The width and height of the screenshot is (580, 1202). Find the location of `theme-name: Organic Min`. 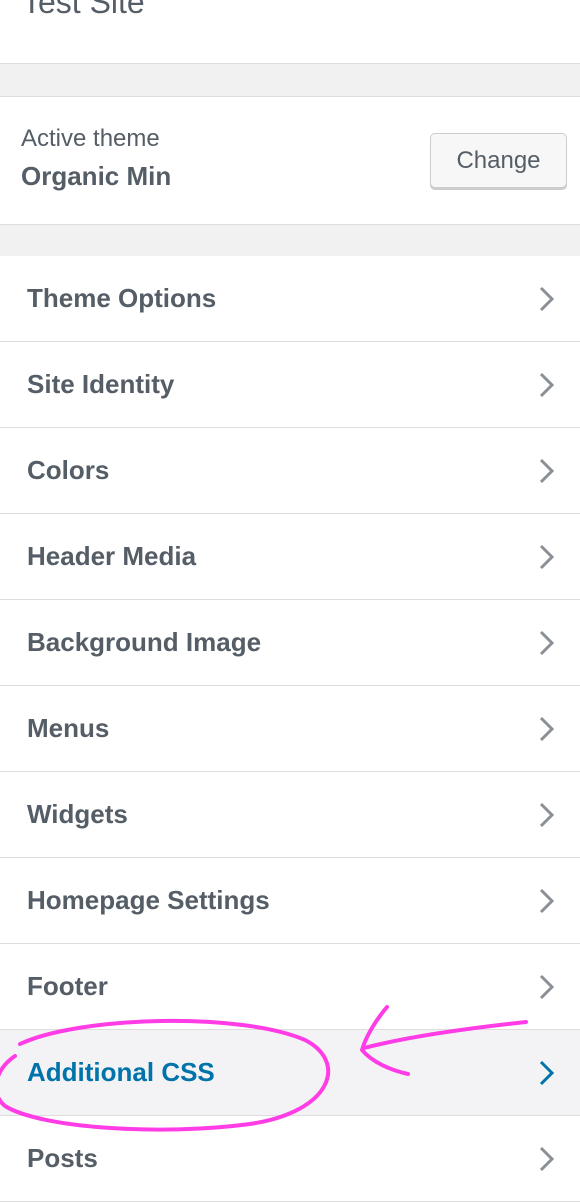

theme-name: Organic Min is located at coordinates (96, 176).